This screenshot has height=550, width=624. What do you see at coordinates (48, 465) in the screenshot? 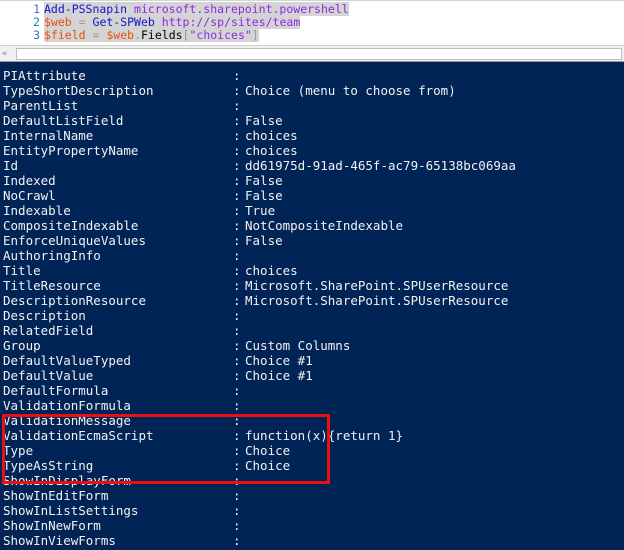
I see `property-name: TypeAsString` at bounding box center [48, 465].